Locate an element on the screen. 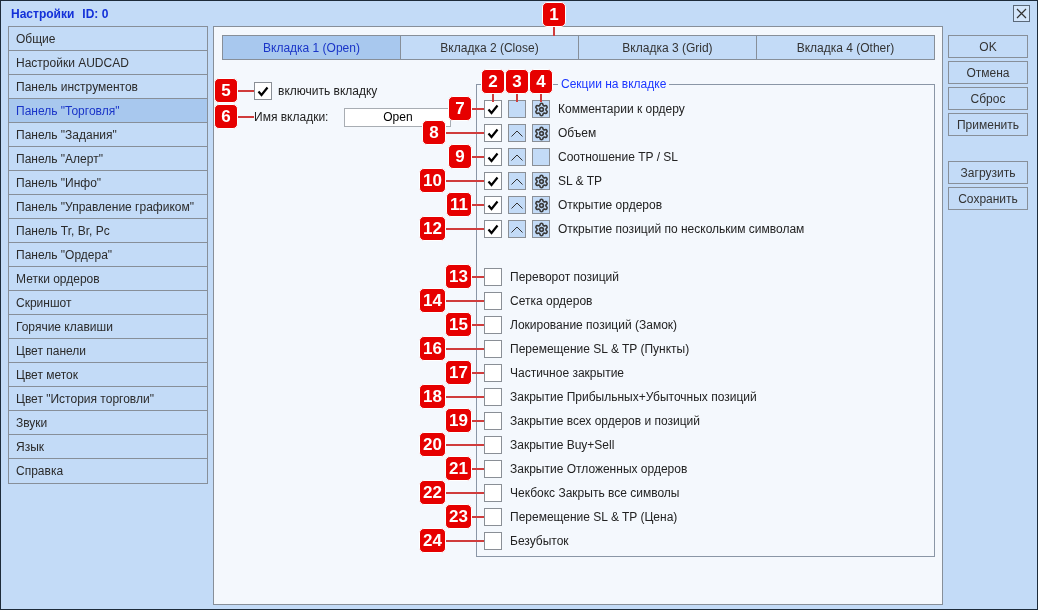 This screenshot has height=610, width=1038. enable-tab-label: включить вкладку is located at coordinates (328, 91).